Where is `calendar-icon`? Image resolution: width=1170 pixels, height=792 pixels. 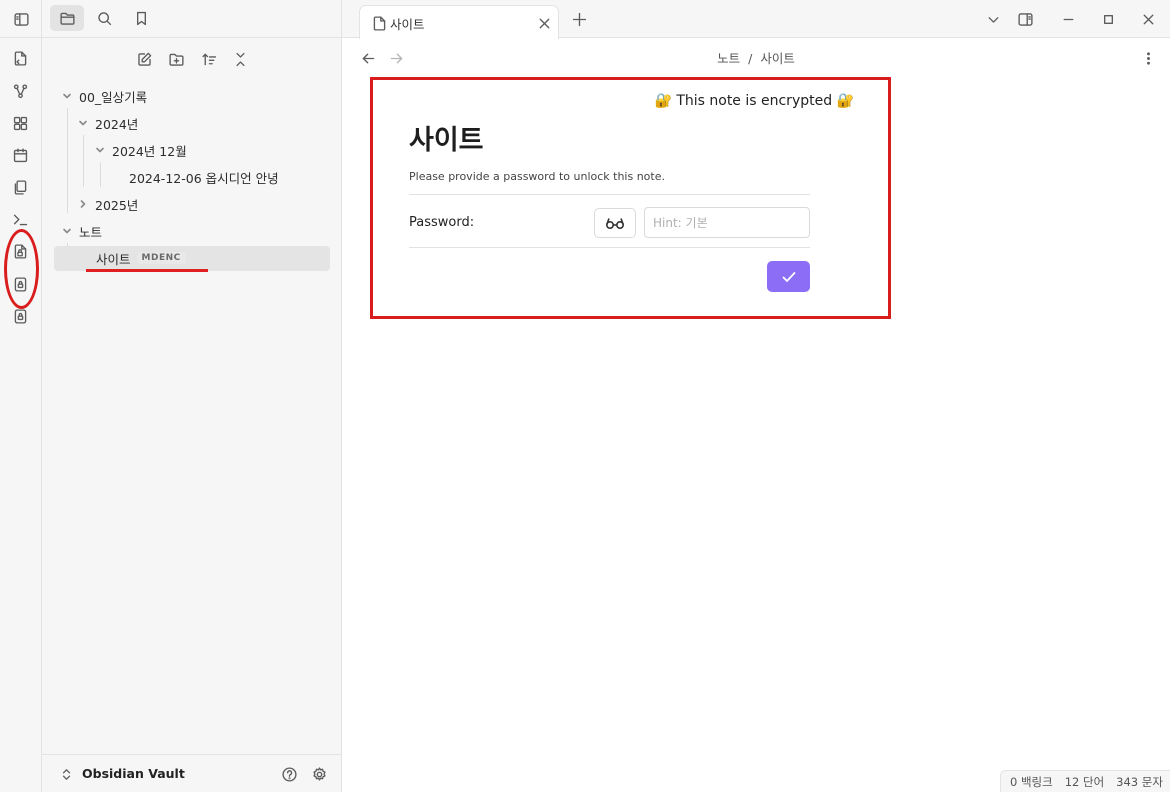 calendar-icon is located at coordinates (20, 155).